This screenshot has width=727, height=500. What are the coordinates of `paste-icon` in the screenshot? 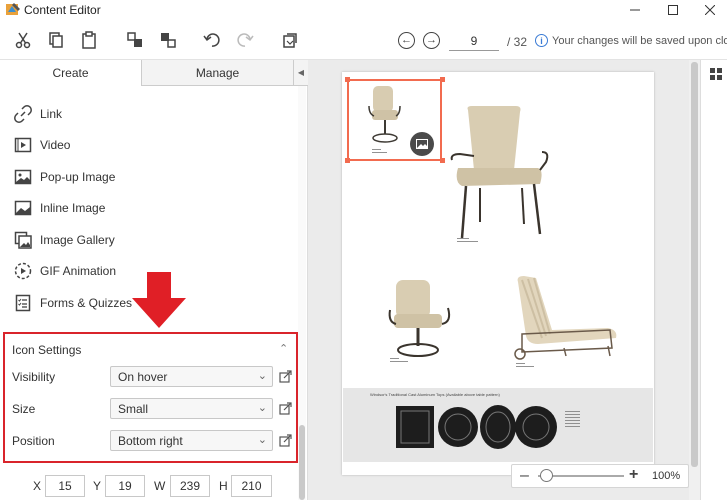 It's located at (89, 40).